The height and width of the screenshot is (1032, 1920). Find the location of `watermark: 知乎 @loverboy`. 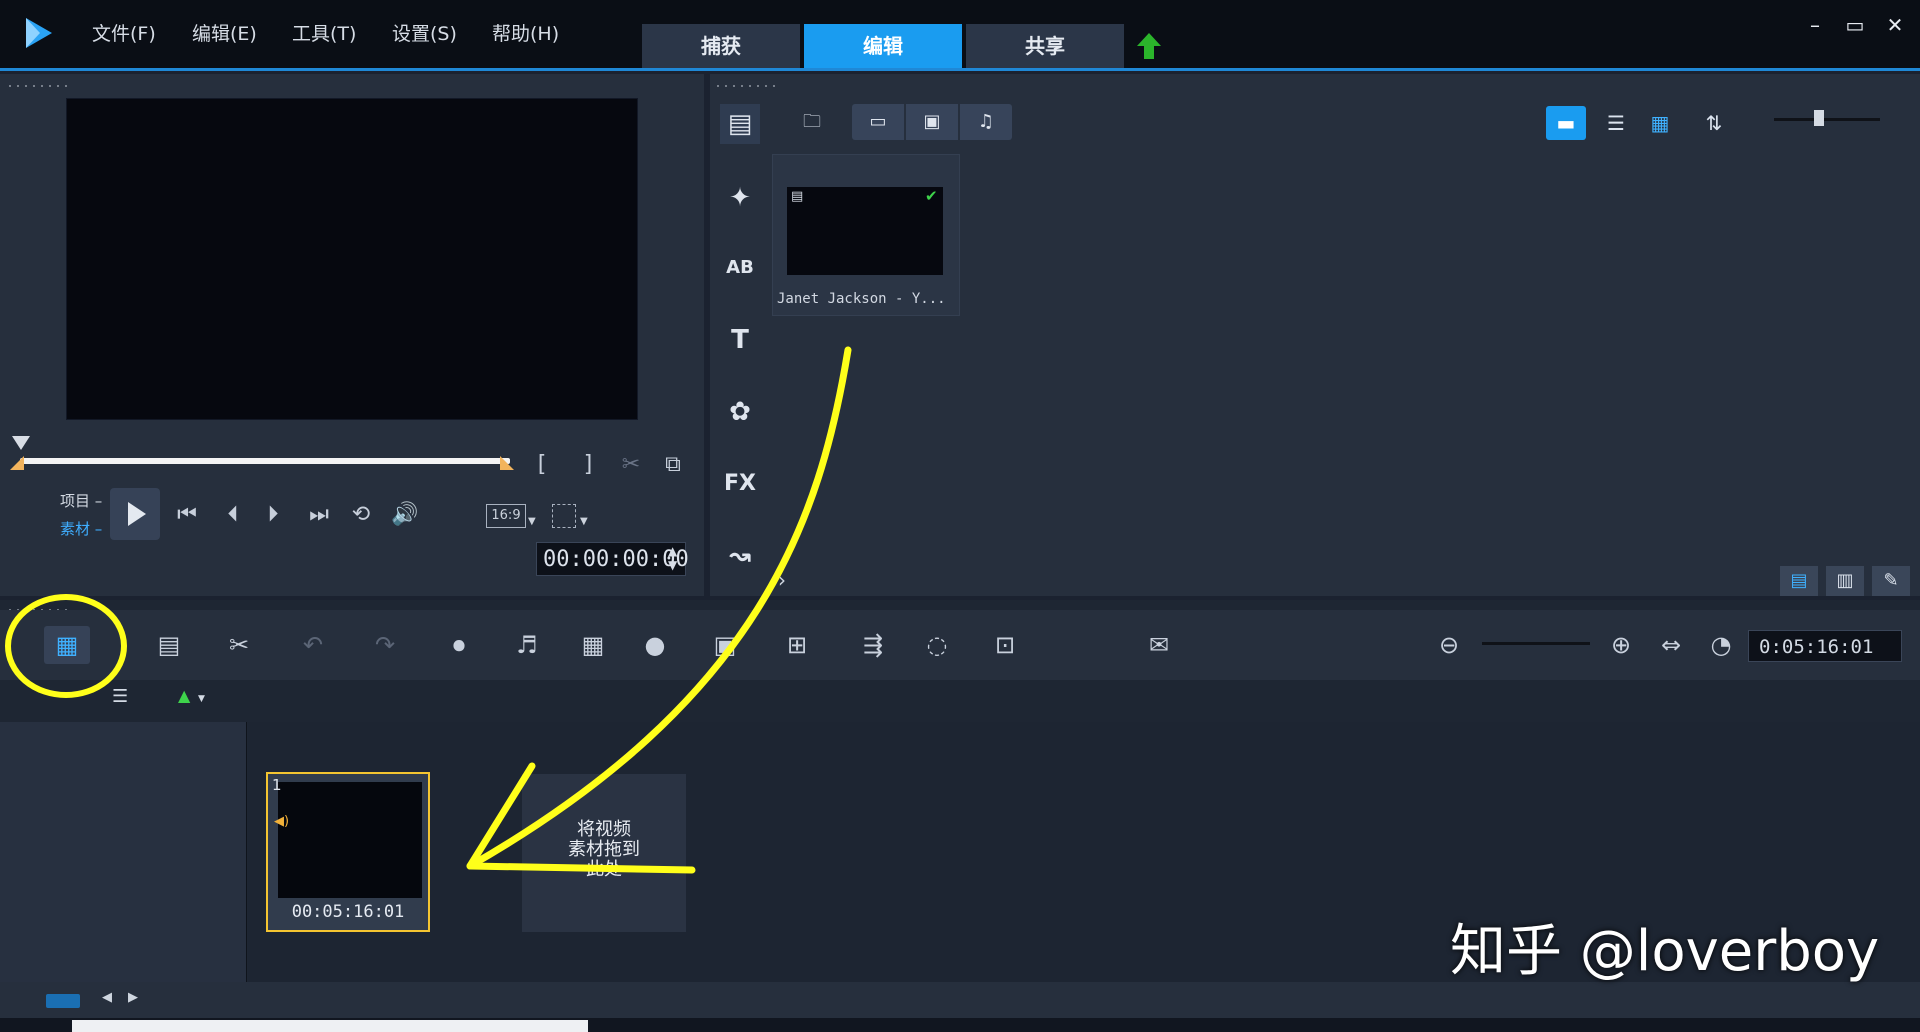

watermark: 知乎 @loverboy is located at coordinates (1665, 951).